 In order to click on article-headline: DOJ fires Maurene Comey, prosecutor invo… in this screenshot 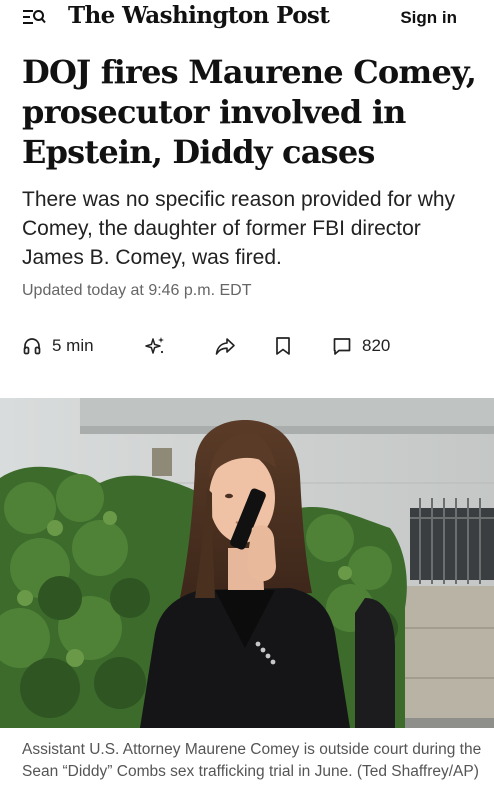, I will do `click(249, 112)`.